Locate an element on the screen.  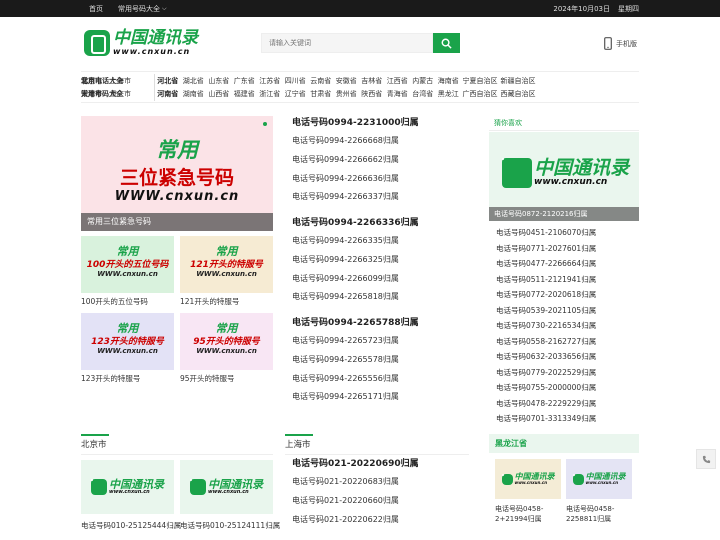
list-item: 电话号码0701-3313349归属 is located at coordinates (546, 419).